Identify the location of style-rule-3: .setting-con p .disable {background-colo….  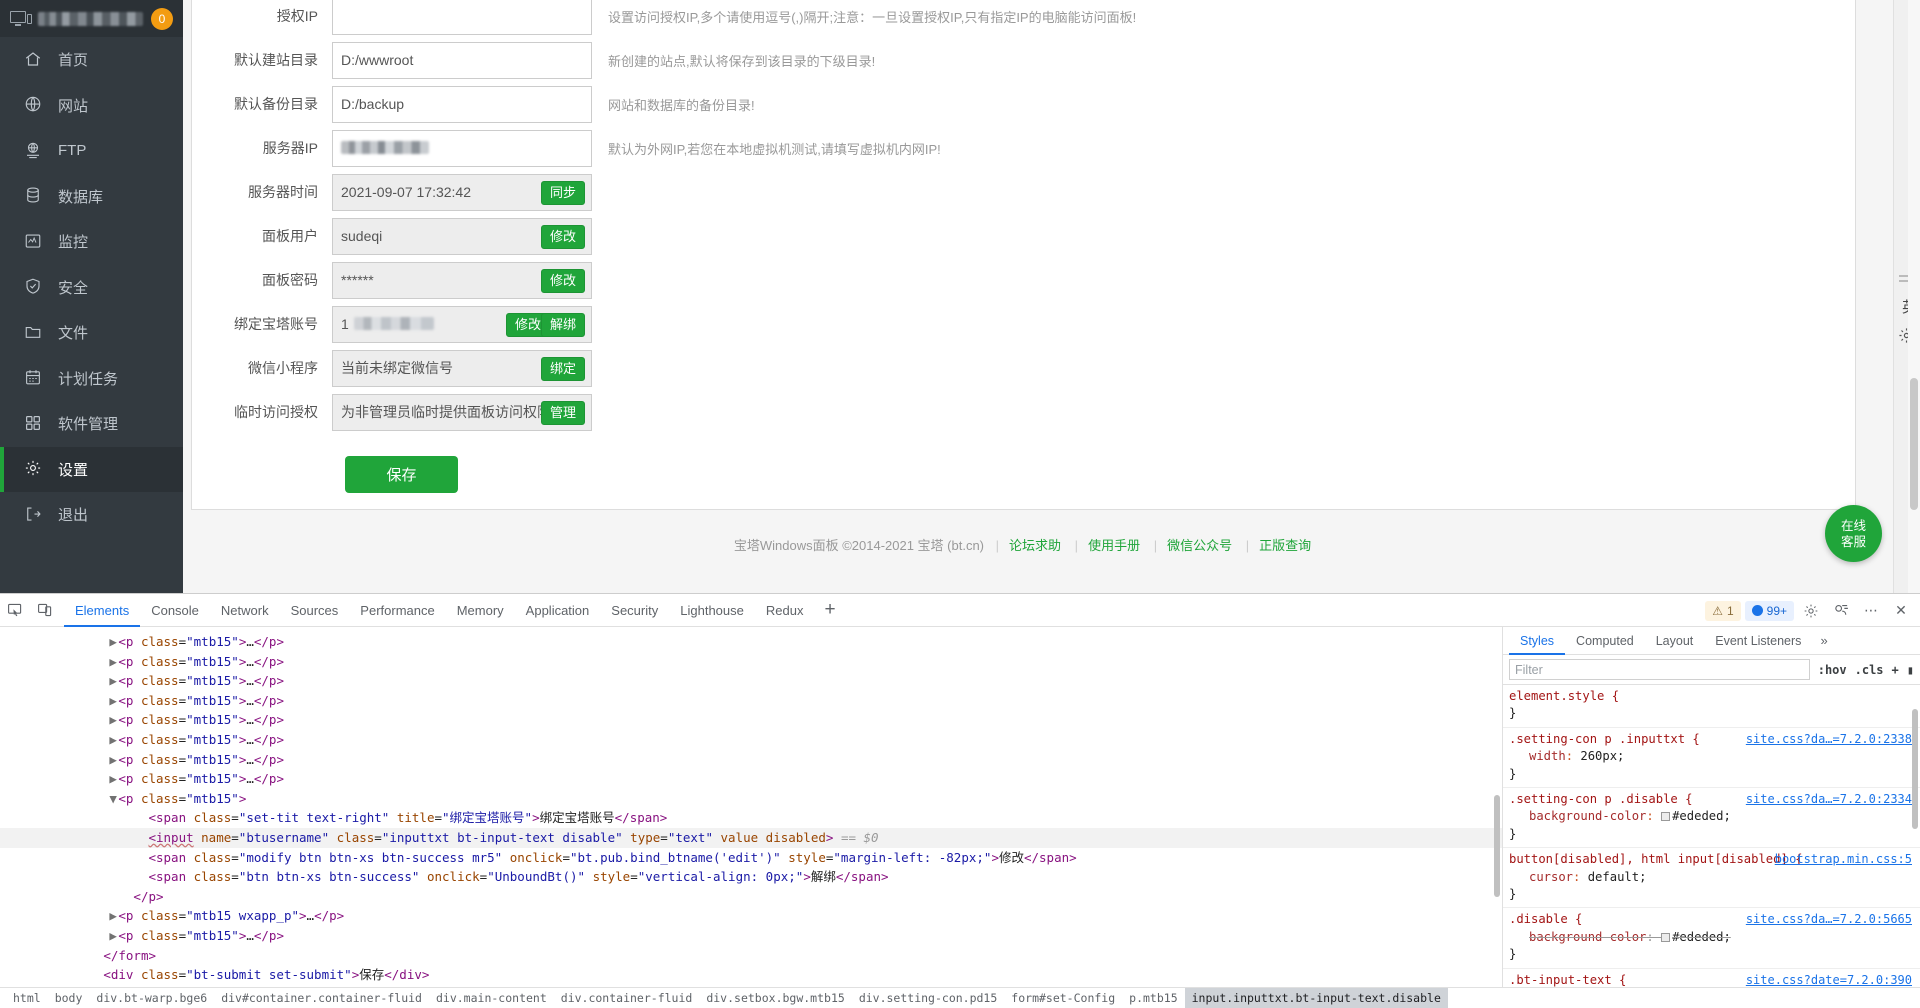
(1711, 818).